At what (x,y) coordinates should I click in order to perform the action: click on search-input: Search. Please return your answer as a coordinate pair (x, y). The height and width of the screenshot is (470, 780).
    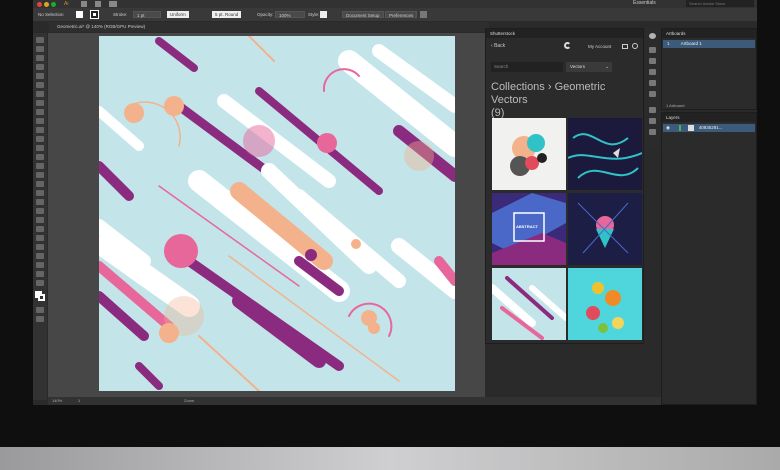
    Looking at the image, I should click on (527, 67).